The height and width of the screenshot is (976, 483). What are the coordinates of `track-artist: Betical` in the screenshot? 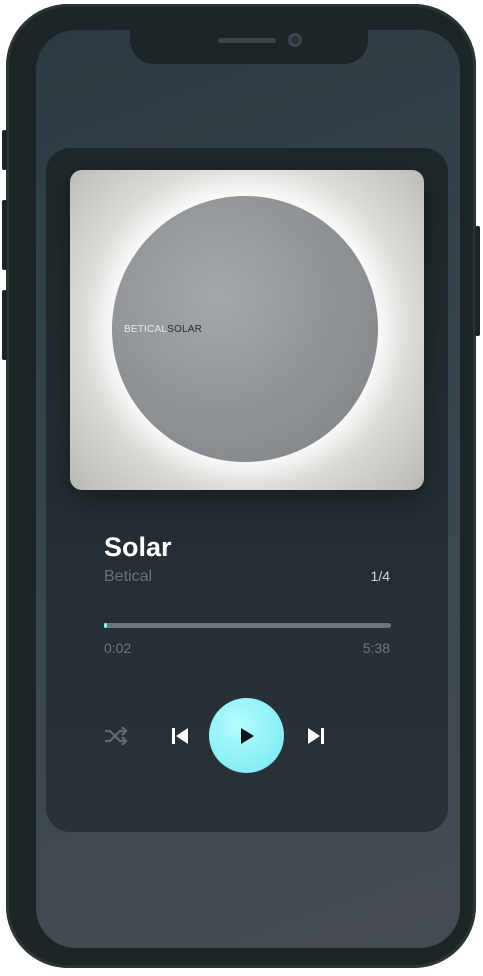 It's located at (128, 576).